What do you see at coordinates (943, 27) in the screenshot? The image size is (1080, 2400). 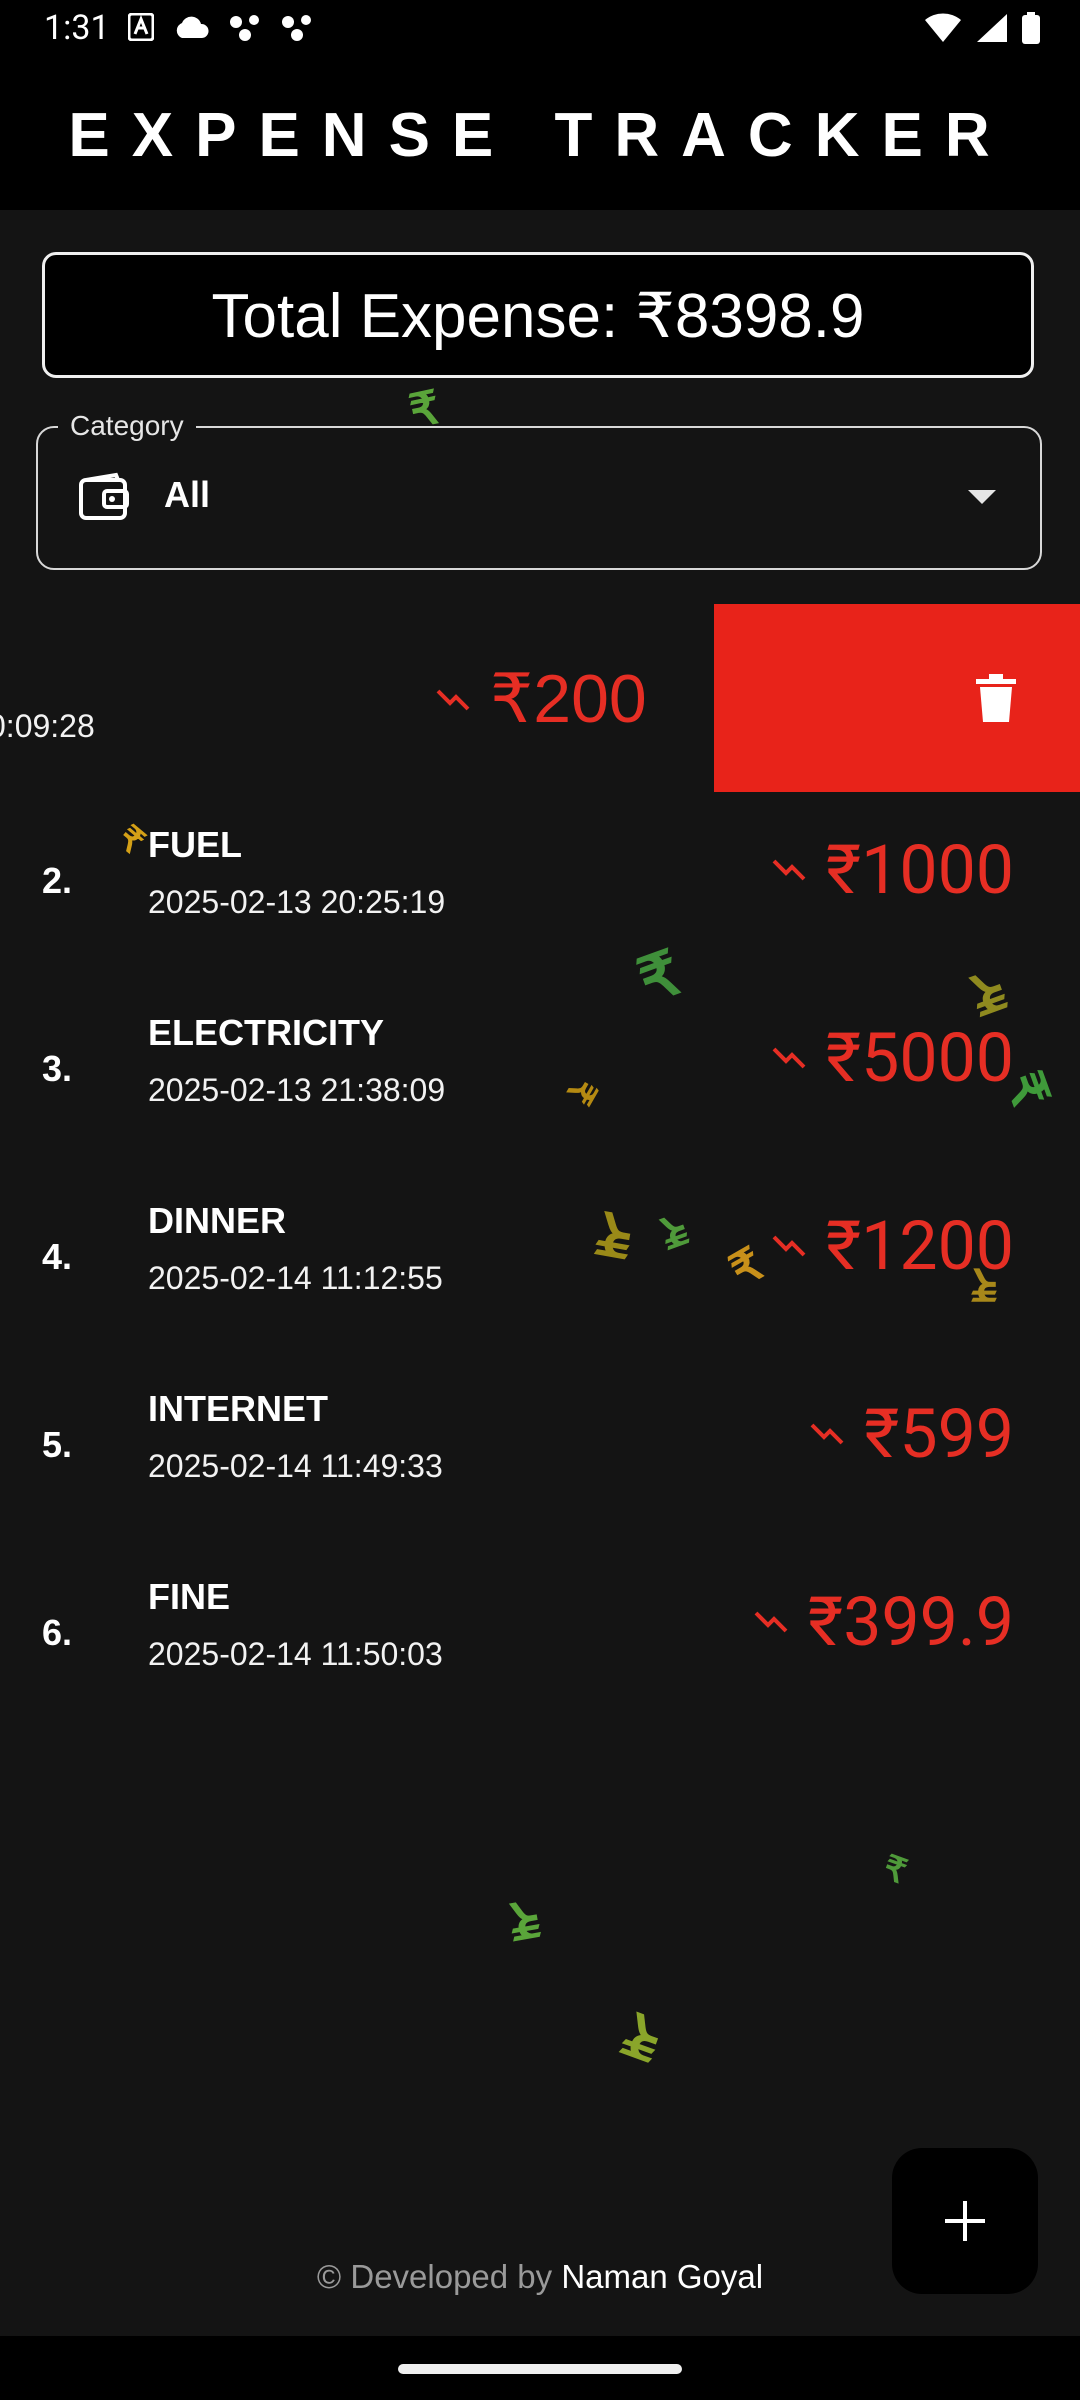 I see `wifi-icon` at bounding box center [943, 27].